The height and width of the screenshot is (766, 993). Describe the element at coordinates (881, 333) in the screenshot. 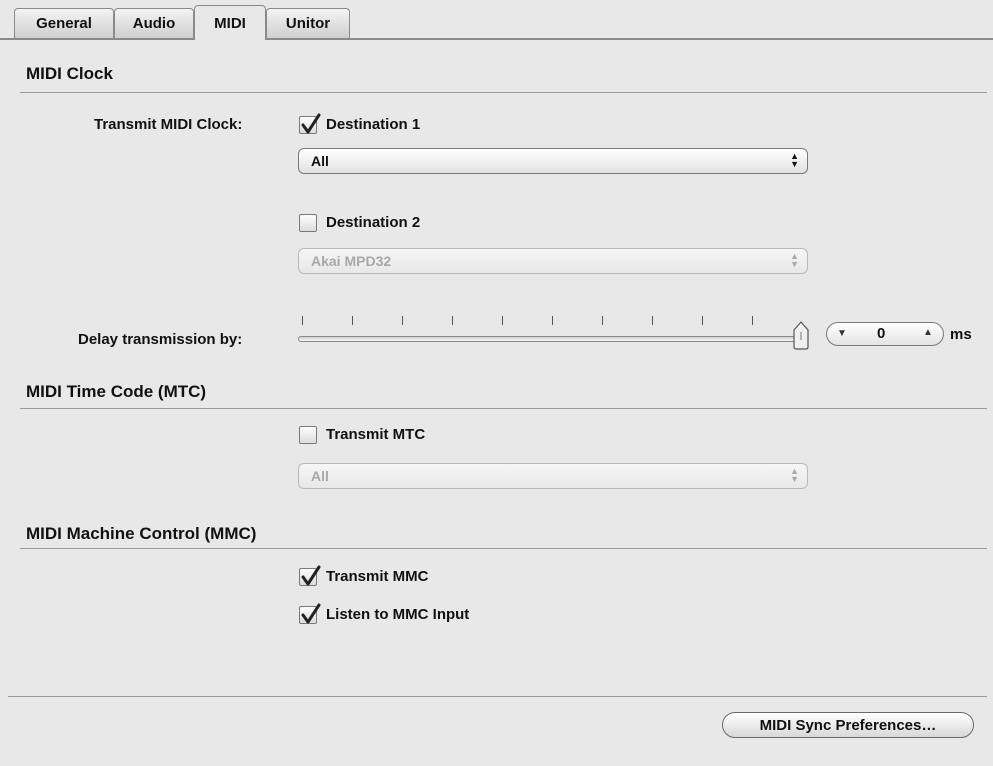

I see `delay-value: 0` at that location.